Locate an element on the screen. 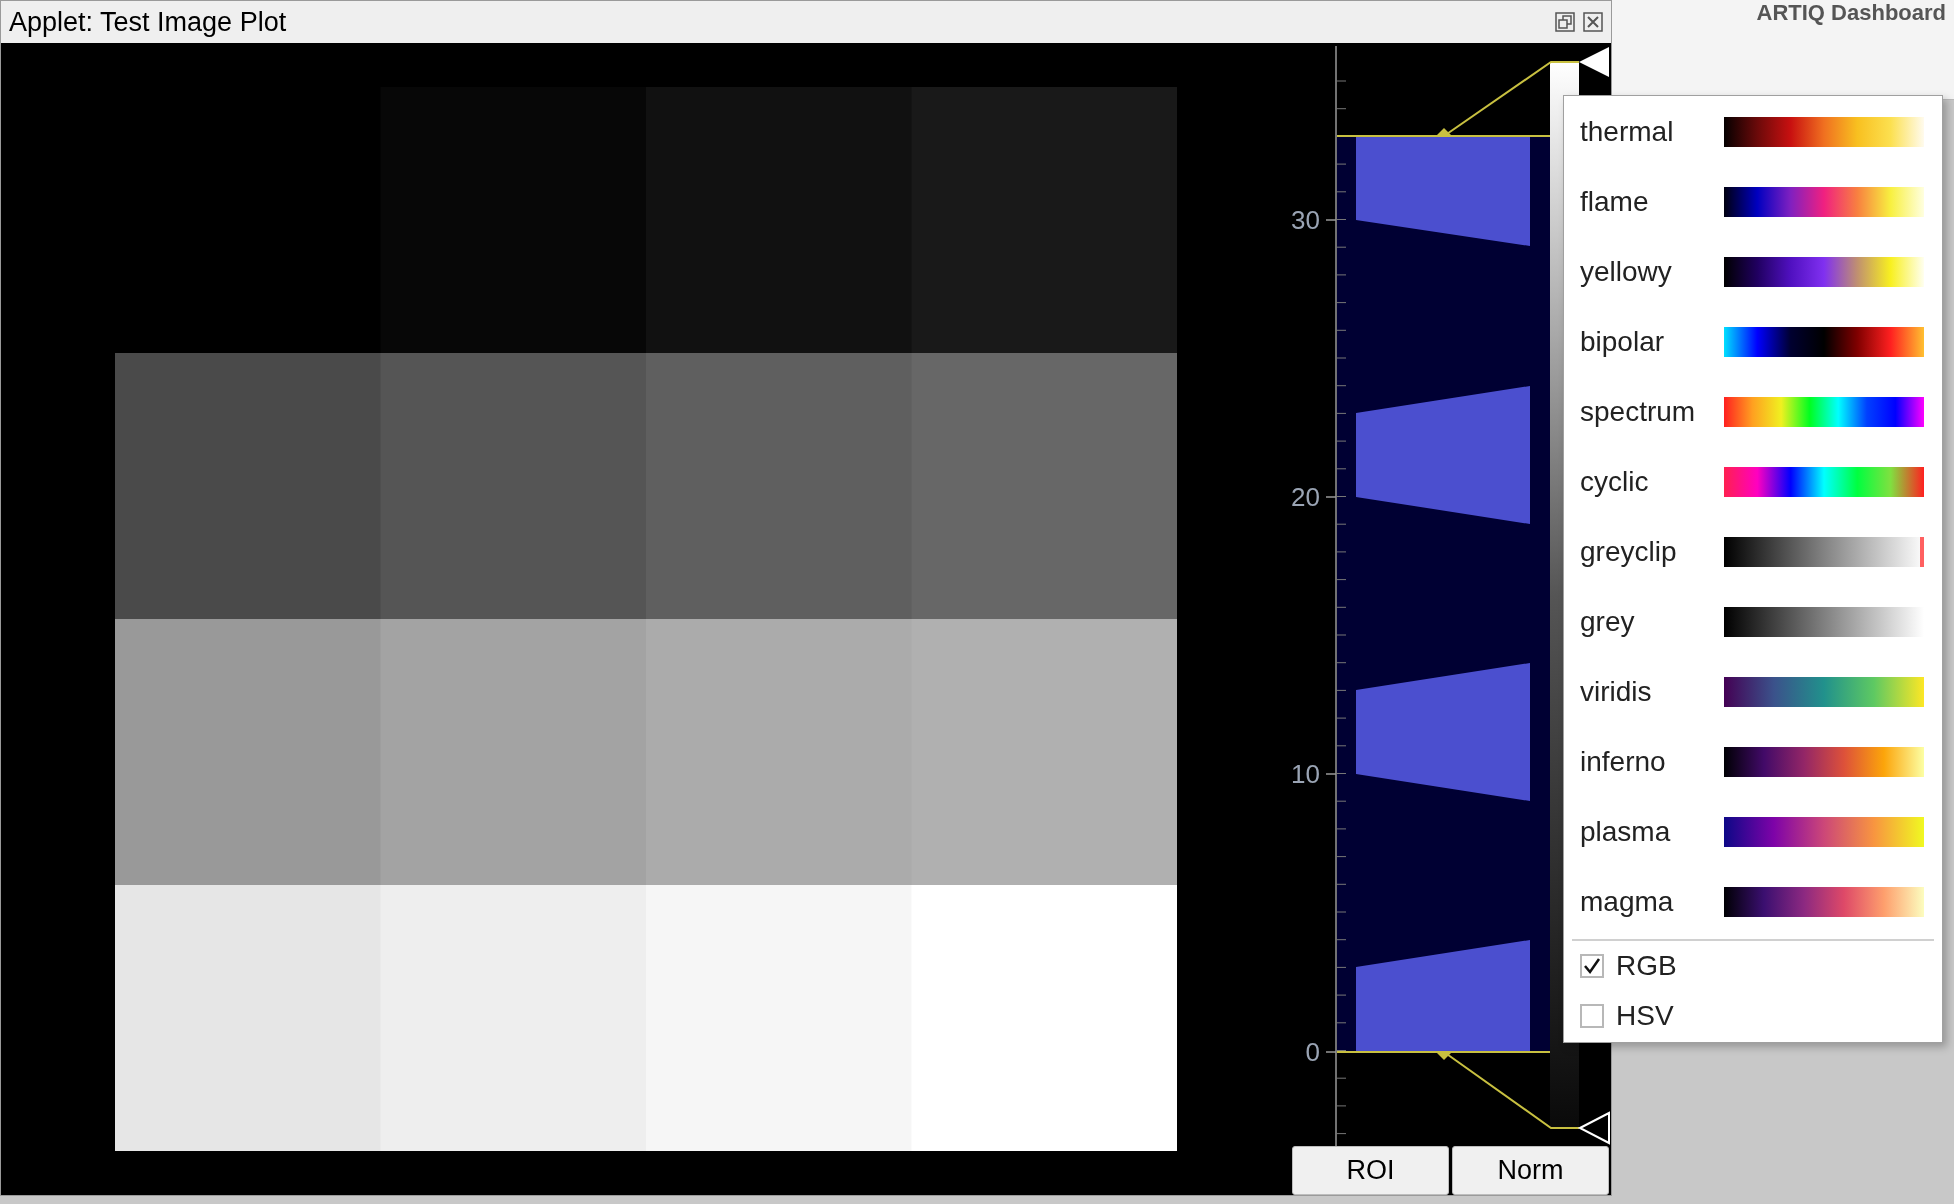  window-title: ARTIQ Dashboard is located at coordinates (1851, 13).